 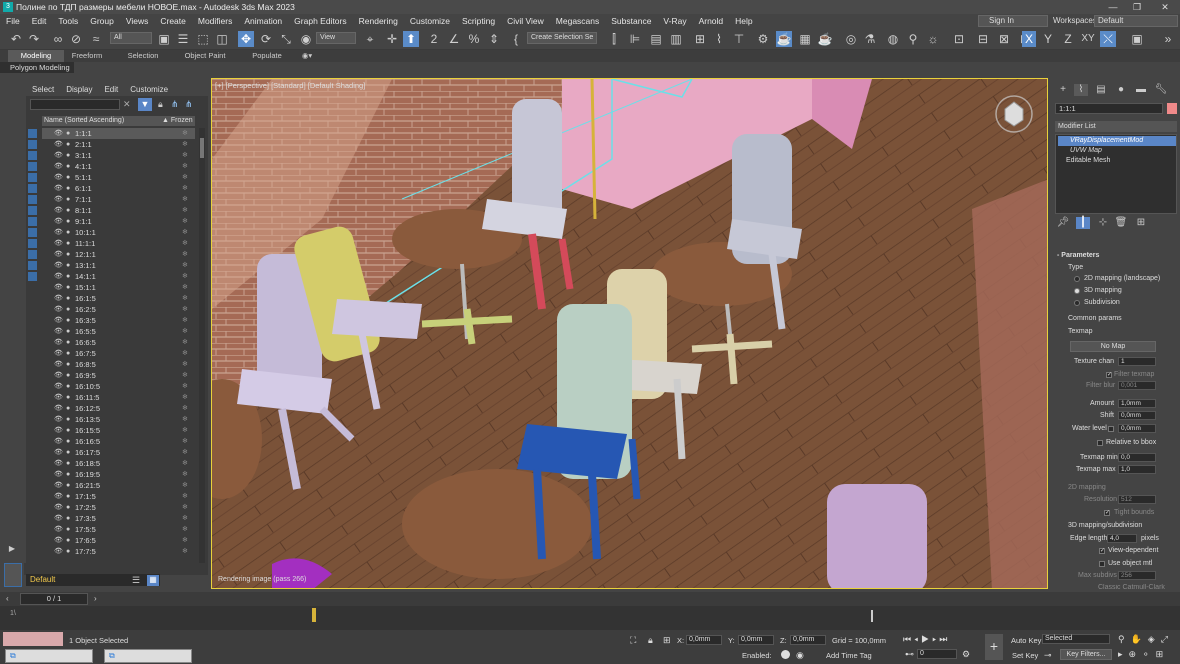 I want to click on set-key-button: Set Key, so click(x=1025, y=655).